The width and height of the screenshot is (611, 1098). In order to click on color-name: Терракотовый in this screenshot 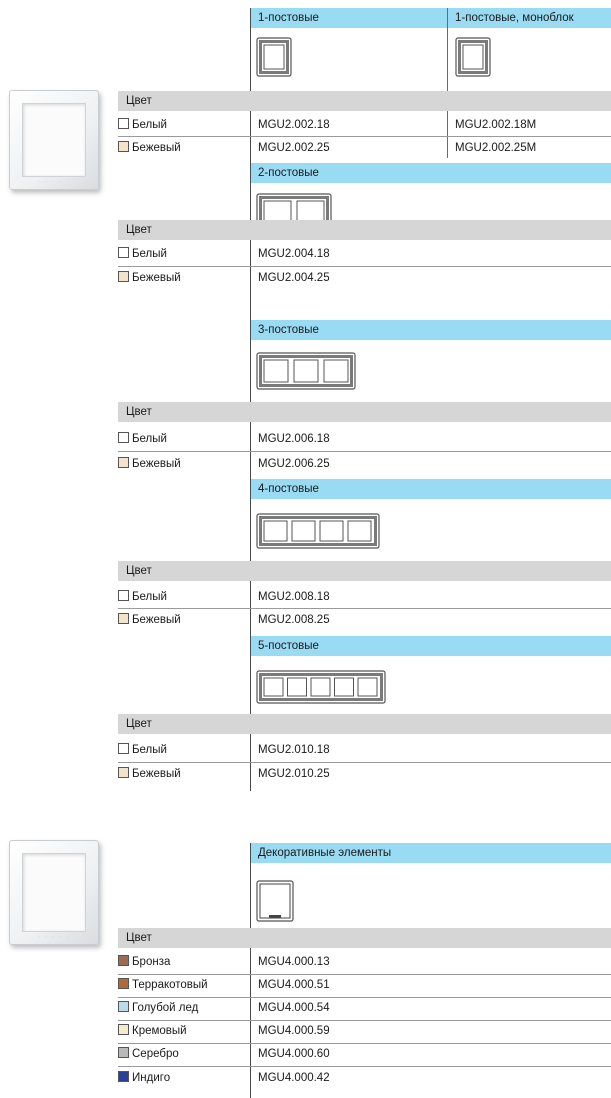, I will do `click(170, 985)`.